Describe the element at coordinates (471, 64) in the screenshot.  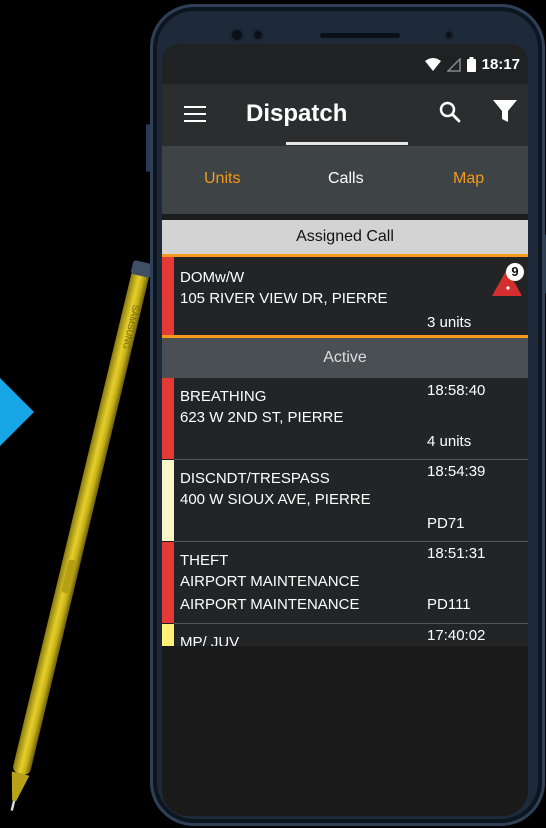
I see `battery-icon` at that location.